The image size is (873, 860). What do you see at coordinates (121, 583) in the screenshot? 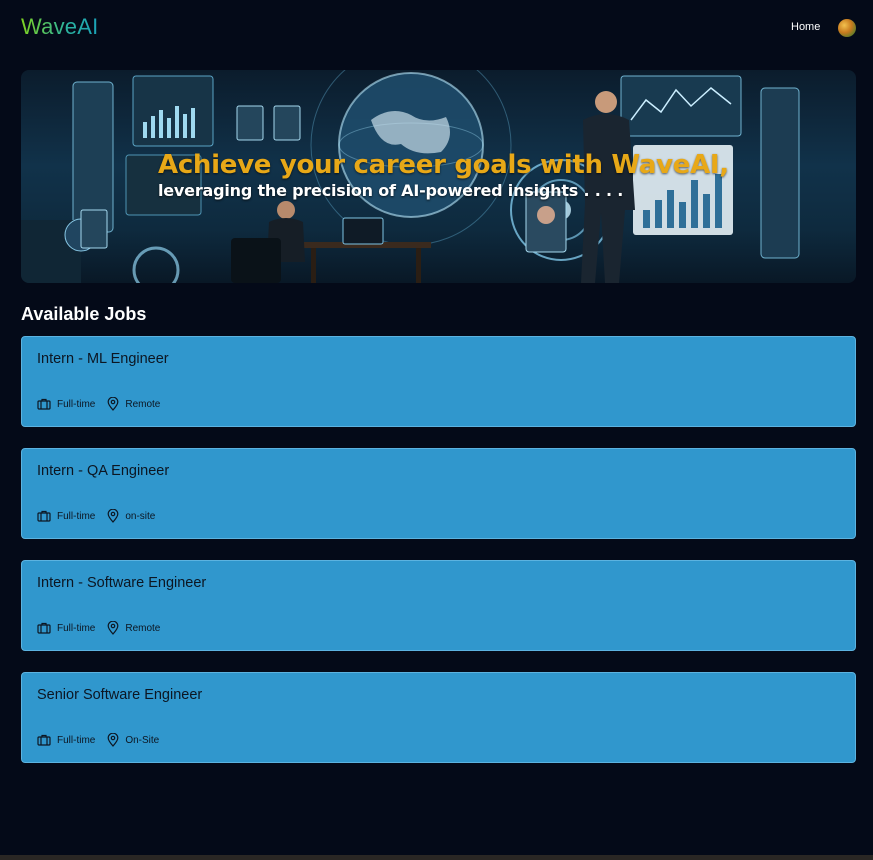
I see `job-title: Intern - Software Engineer` at bounding box center [121, 583].